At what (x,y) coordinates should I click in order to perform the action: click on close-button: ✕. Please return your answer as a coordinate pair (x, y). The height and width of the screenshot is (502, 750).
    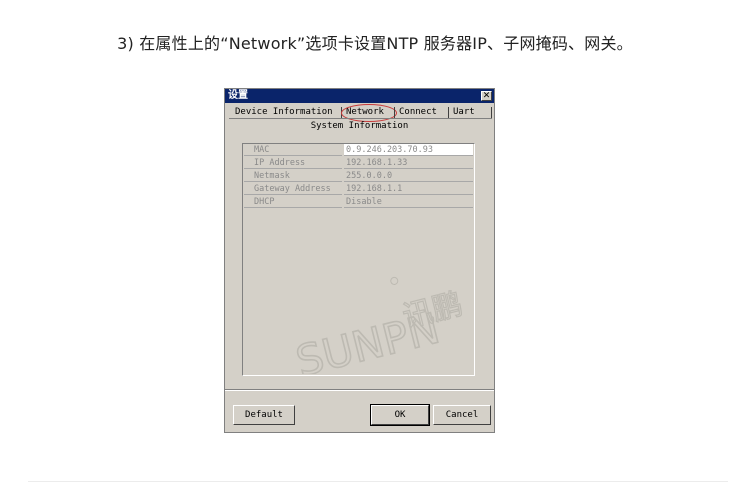
    Looking at the image, I should click on (486, 96).